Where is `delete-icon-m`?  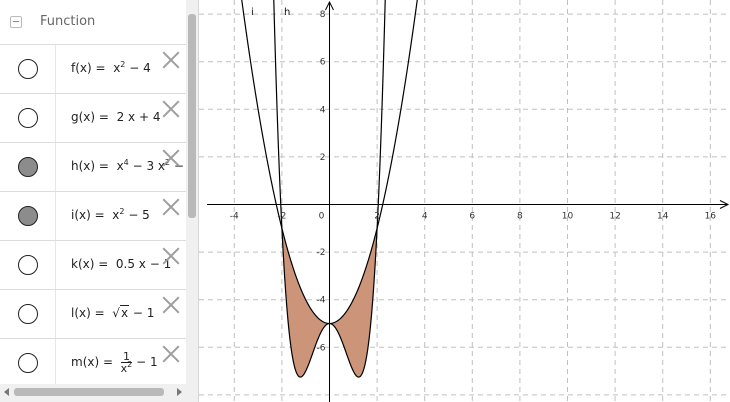
delete-icon-m is located at coordinates (171, 354).